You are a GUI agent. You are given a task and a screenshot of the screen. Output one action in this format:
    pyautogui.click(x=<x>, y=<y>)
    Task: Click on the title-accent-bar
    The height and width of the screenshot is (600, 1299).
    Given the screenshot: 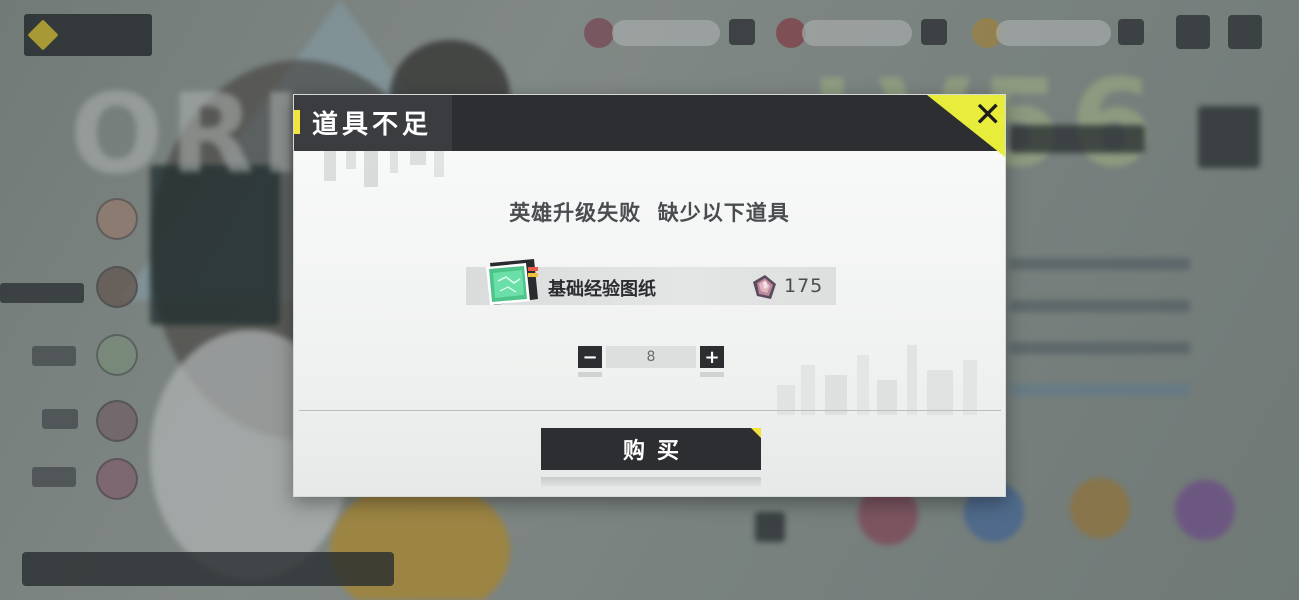 What is the action you would take?
    pyautogui.click(x=297, y=122)
    